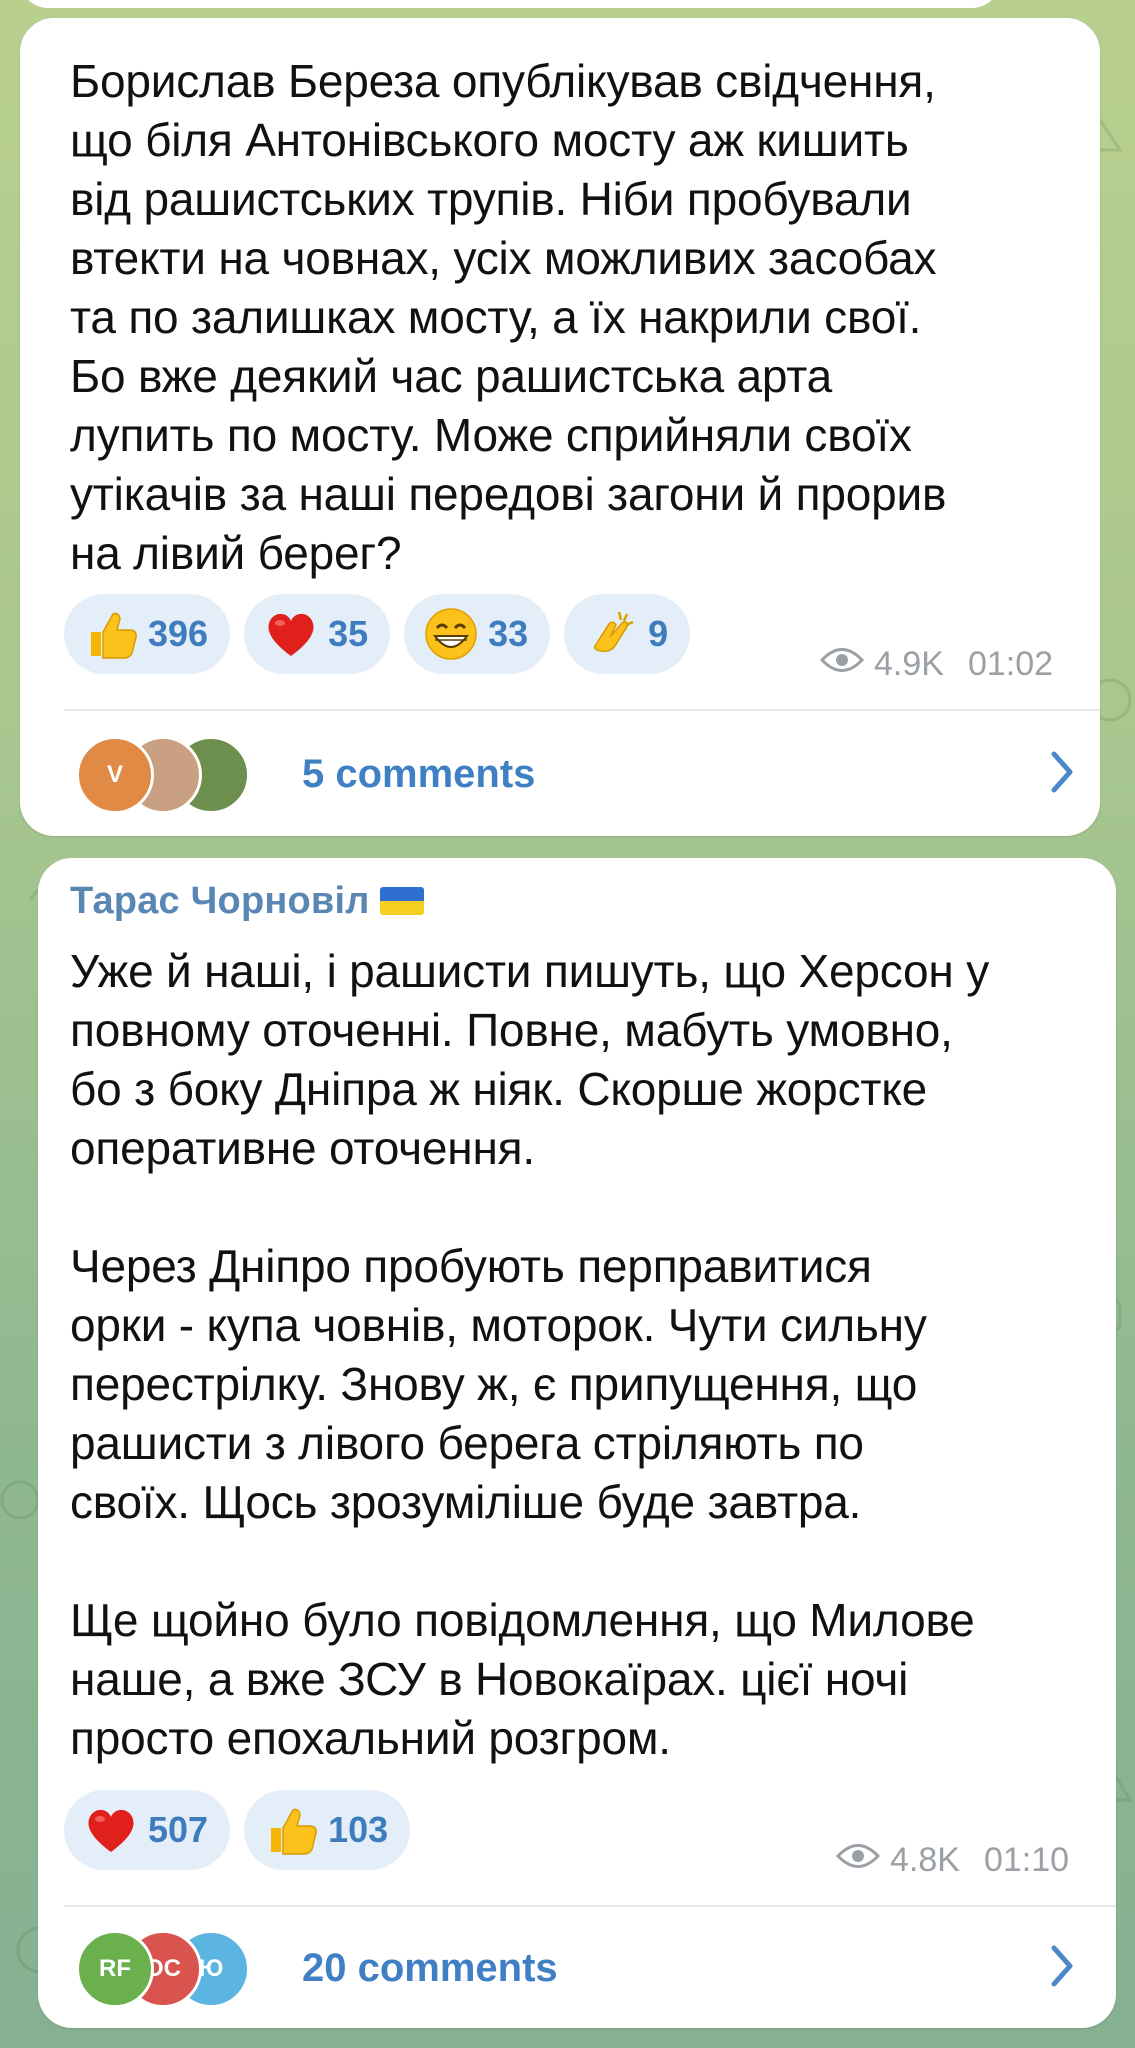 This screenshot has height=2048, width=1135. I want to click on reaction-count: 33, so click(508, 633).